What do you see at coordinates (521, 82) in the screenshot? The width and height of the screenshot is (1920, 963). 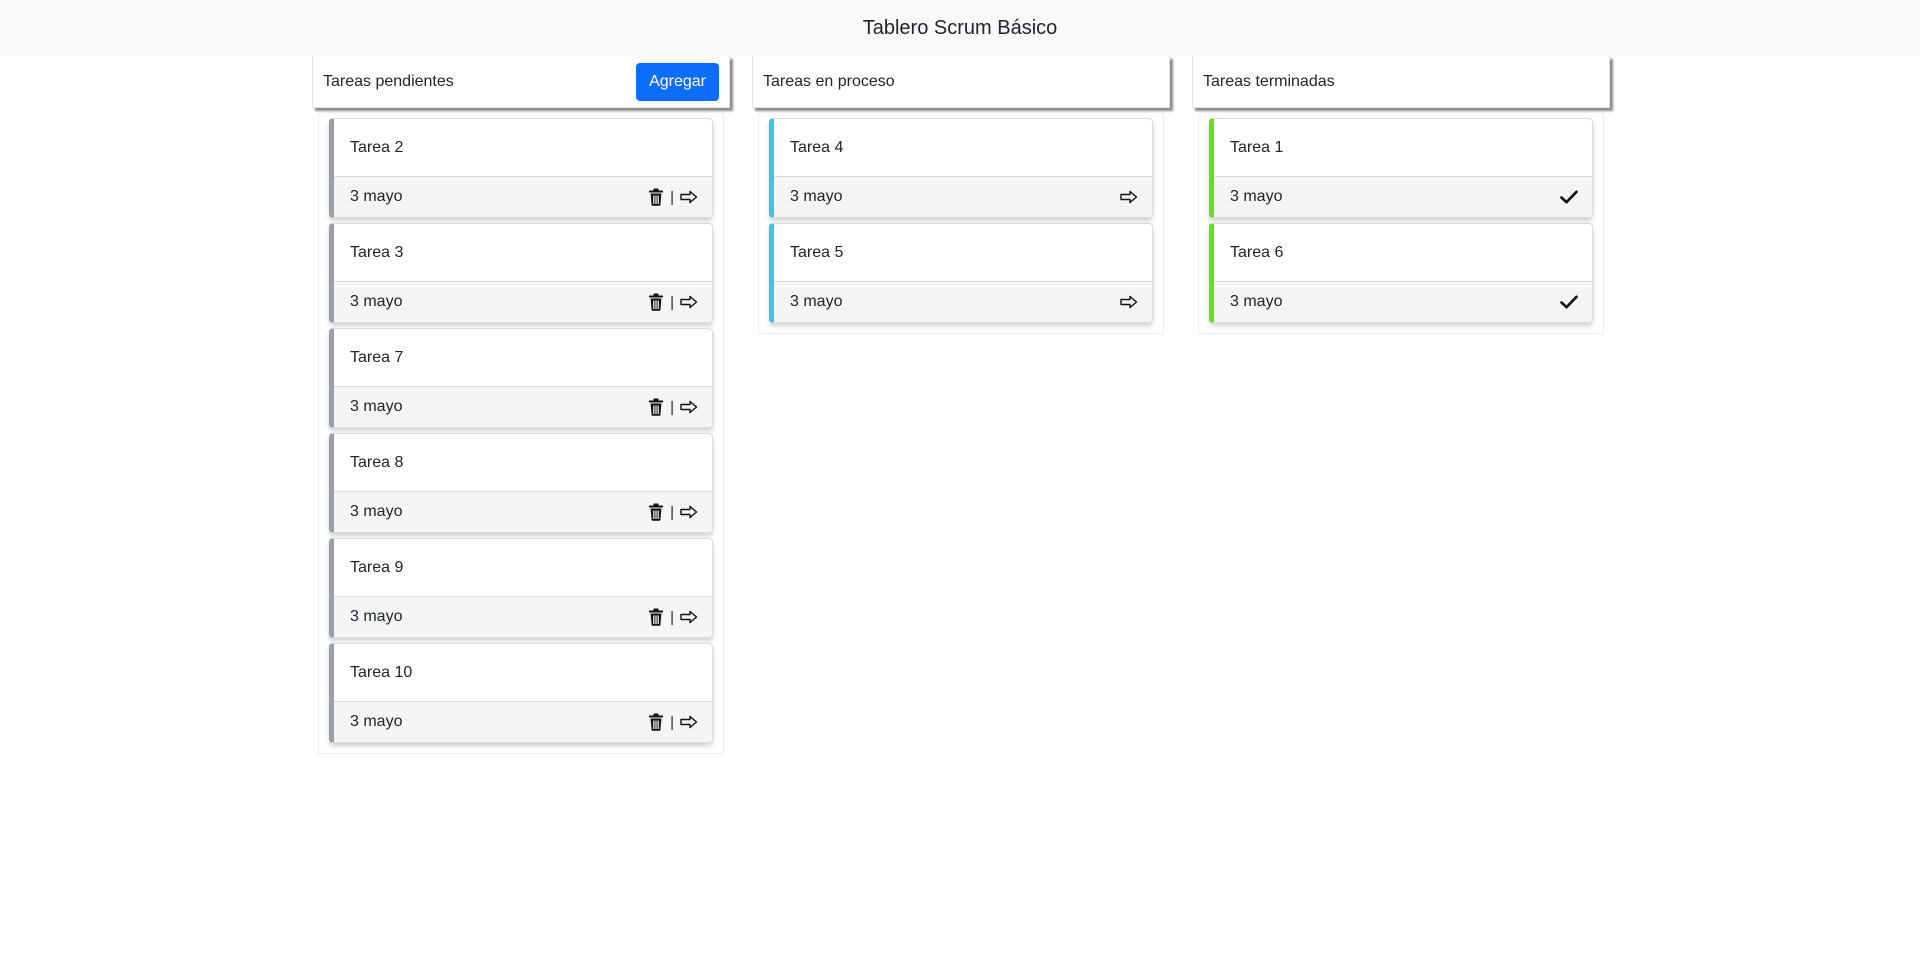 I see `column-header: Tareas pendientes Agregar` at bounding box center [521, 82].